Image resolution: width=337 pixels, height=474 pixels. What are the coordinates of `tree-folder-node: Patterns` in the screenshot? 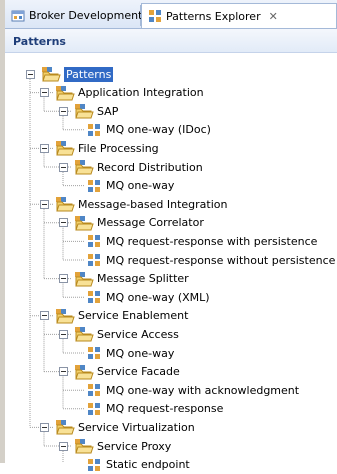 It's located at (77, 74).